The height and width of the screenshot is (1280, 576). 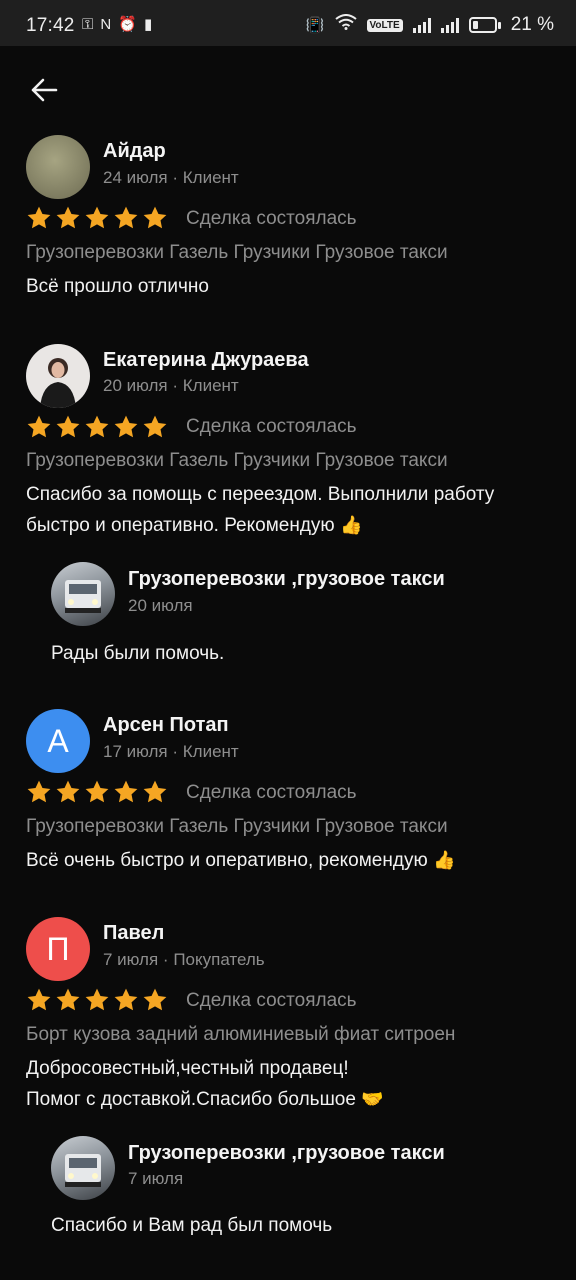 What do you see at coordinates (345, 25) in the screenshot?
I see `wifi-icon` at bounding box center [345, 25].